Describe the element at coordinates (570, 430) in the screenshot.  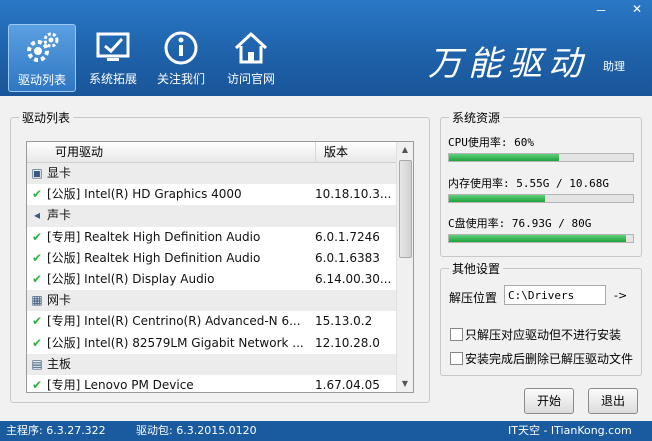
I see `site-text: IT天空 - ITianKong.com` at that location.